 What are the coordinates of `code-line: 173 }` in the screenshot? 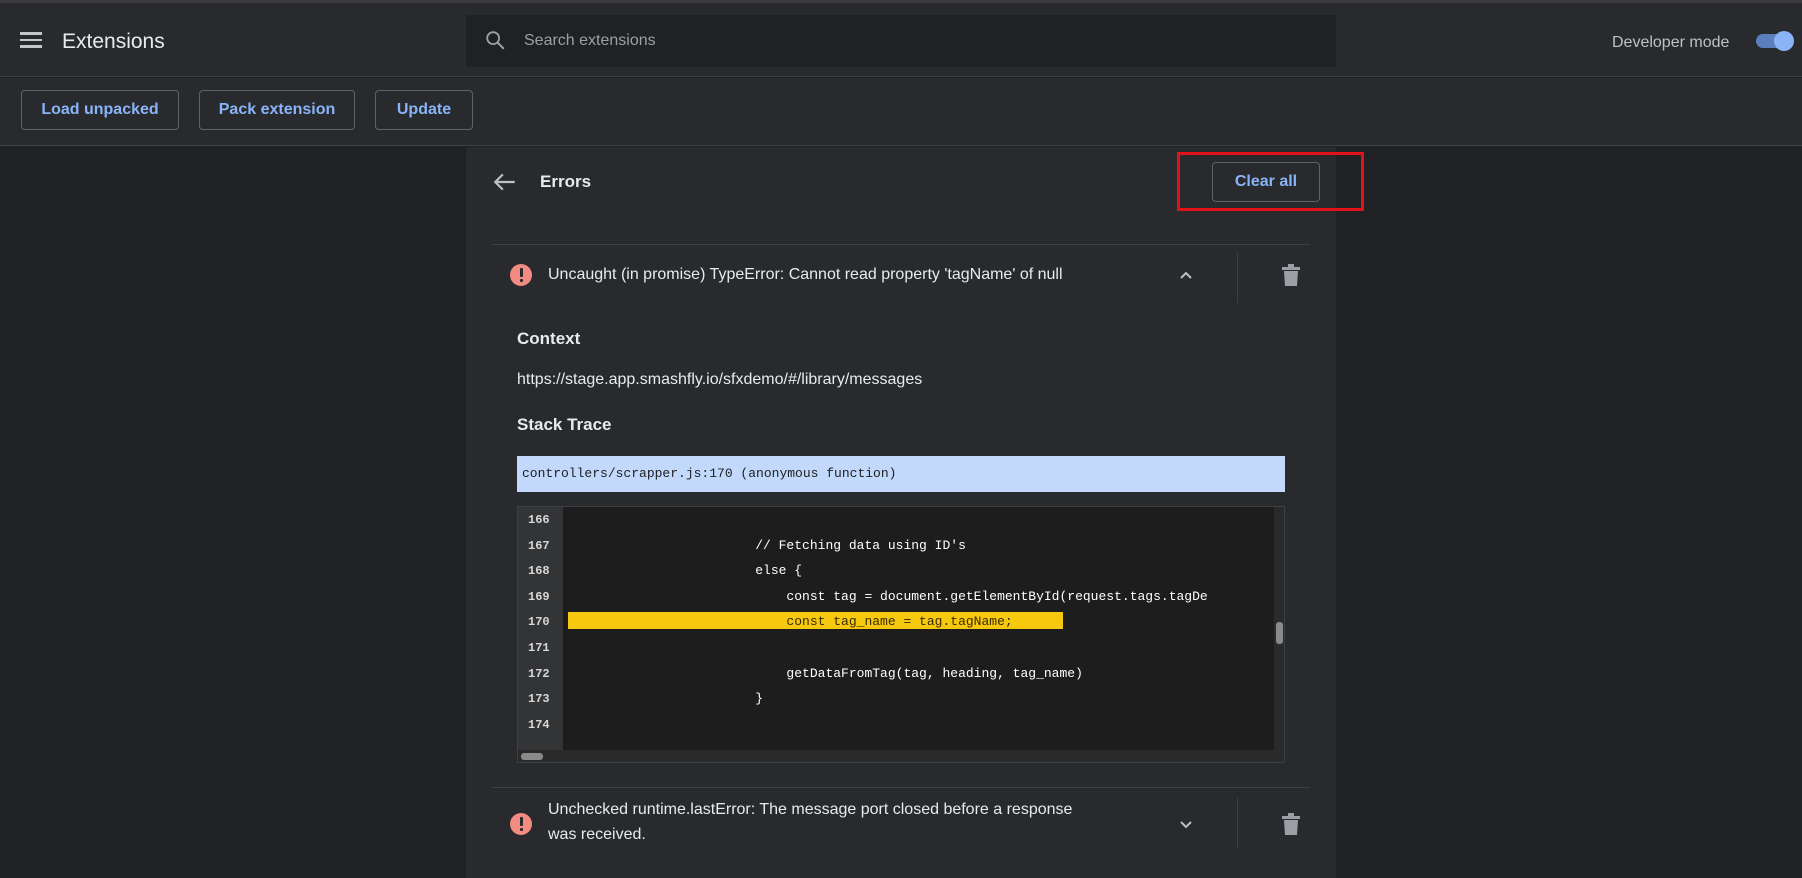 It's located at (872, 700).